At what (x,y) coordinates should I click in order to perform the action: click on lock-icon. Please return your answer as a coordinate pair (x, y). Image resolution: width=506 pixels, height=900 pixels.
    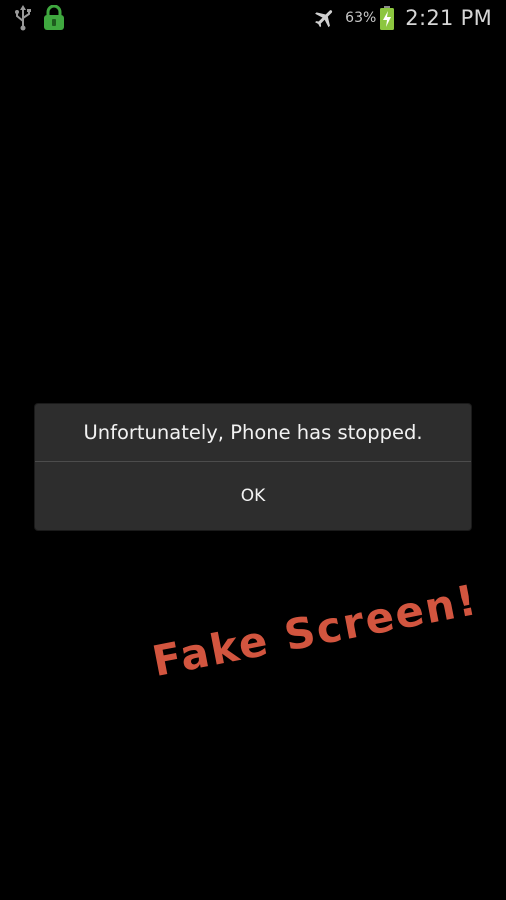
    Looking at the image, I should click on (54, 17).